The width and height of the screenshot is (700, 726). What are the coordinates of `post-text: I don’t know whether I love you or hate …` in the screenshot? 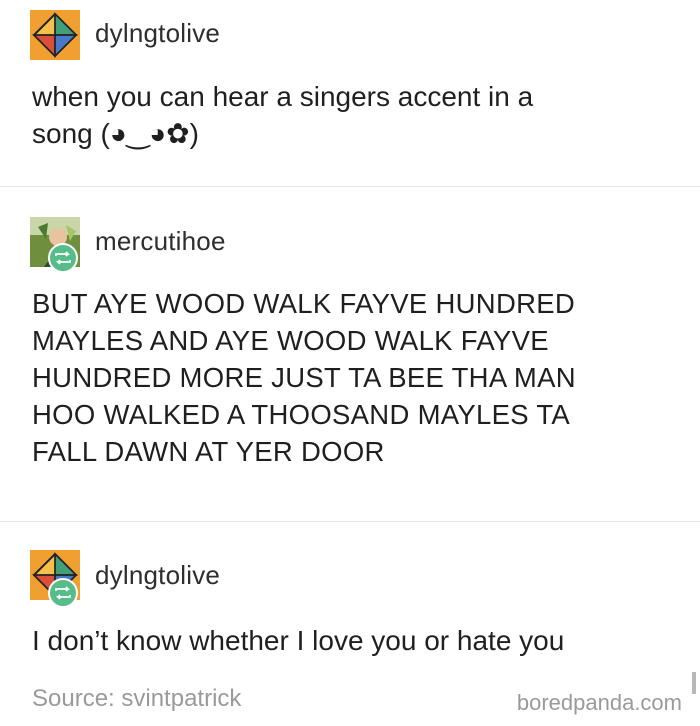 It's located at (298, 640).